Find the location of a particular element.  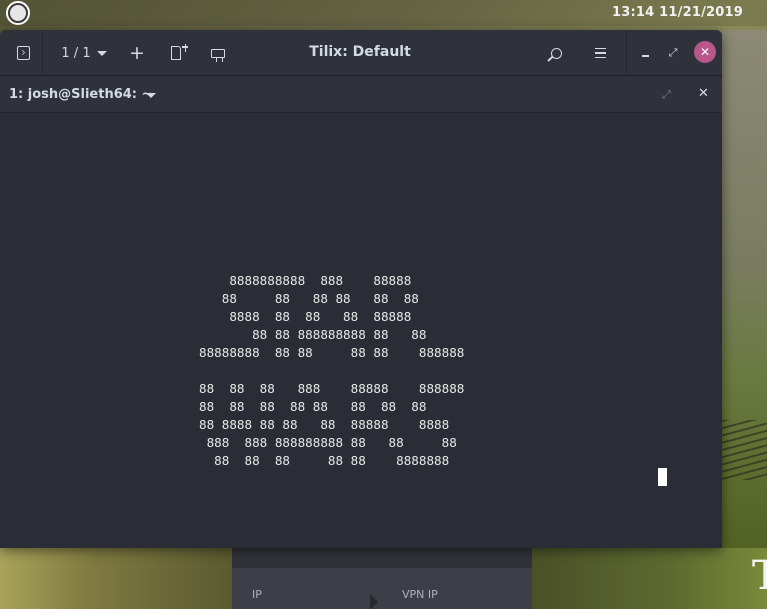

desktop-corner-letter: T is located at coordinates (759, 576).